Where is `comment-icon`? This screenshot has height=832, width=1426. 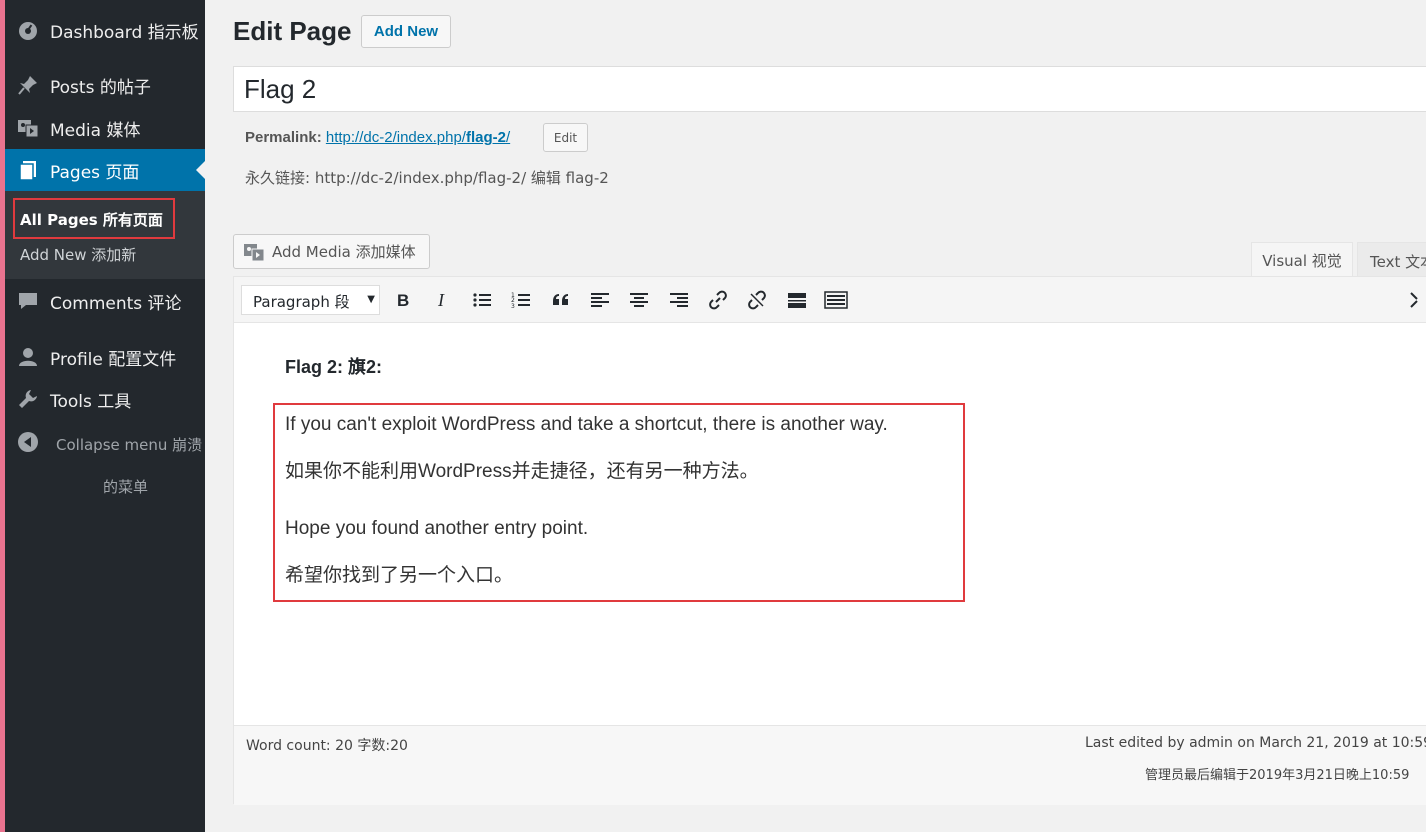 comment-icon is located at coordinates (28, 301).